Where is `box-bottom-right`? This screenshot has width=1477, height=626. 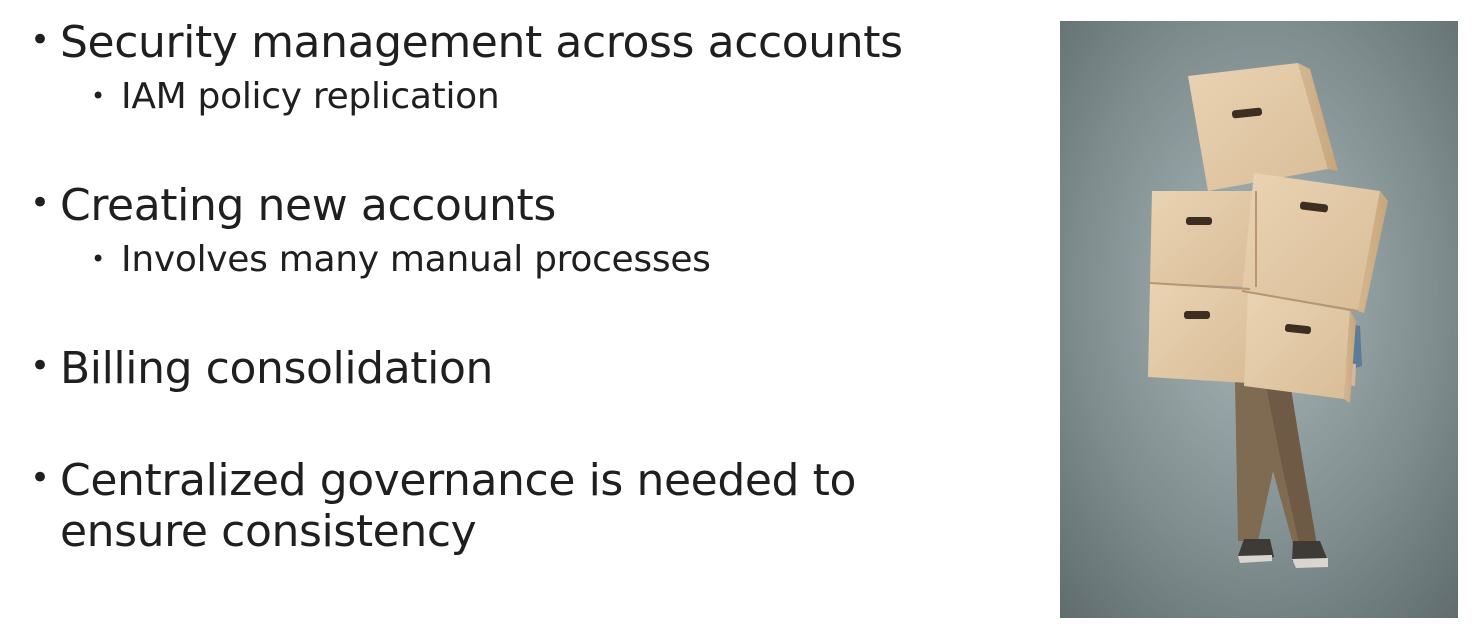
box-bottom-right is located at coordinates (1300, 348).